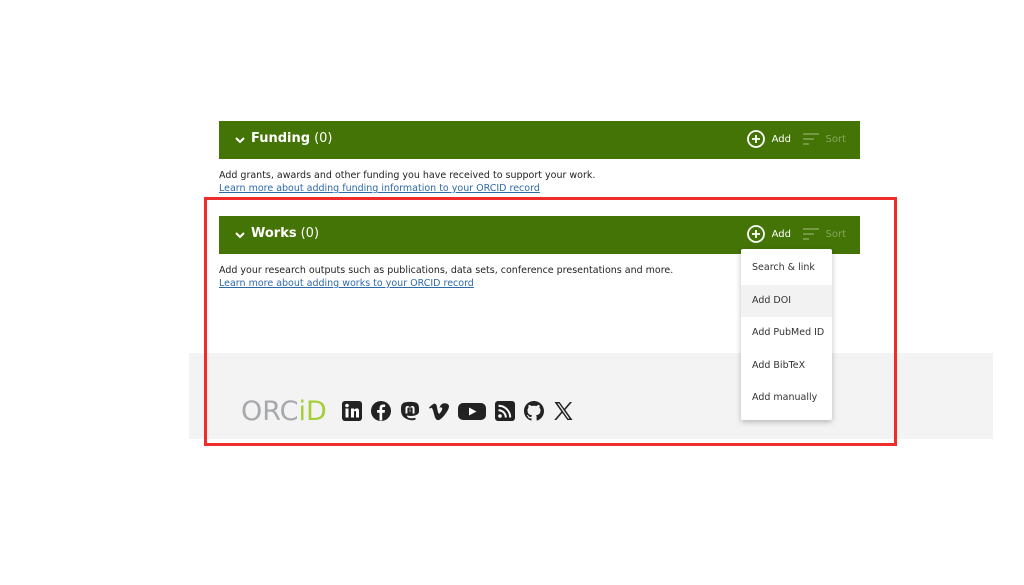 The width and height of the screenshot is (1024, 585). I want to click on social-links, so click(461, 411).